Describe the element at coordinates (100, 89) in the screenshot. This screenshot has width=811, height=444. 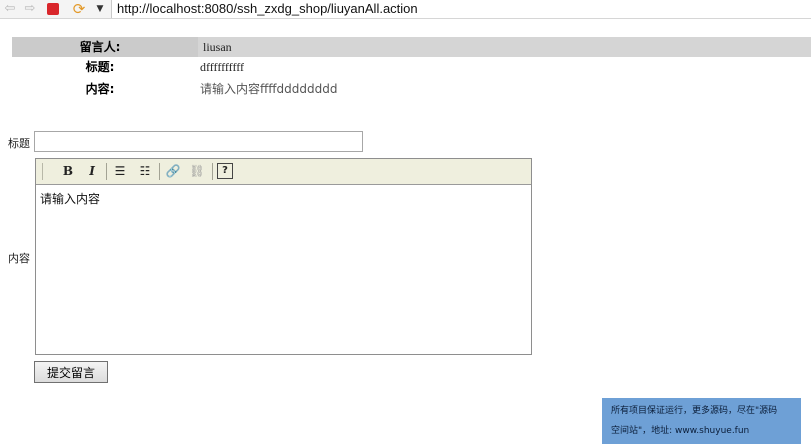
I see `content-label: 内容:` at that location.